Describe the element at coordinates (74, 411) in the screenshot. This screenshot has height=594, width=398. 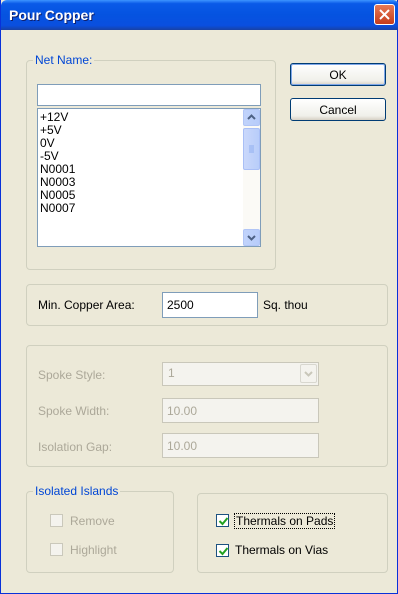
I see `spoke-width-label: Spoke Width:` at that location.